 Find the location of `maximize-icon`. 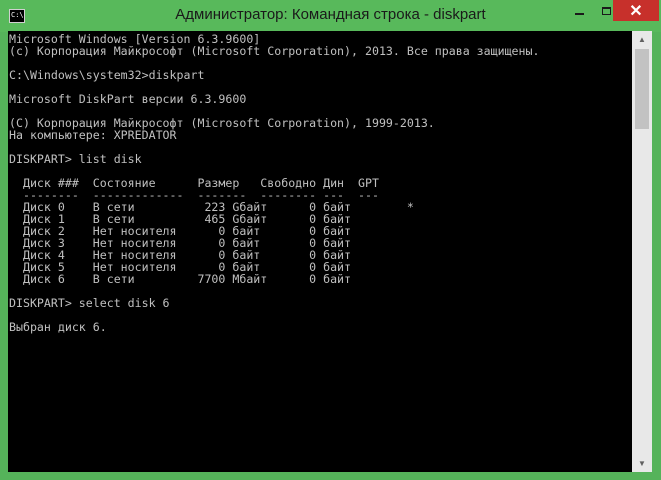

maximize-icon is located at coordinates (606, 10).